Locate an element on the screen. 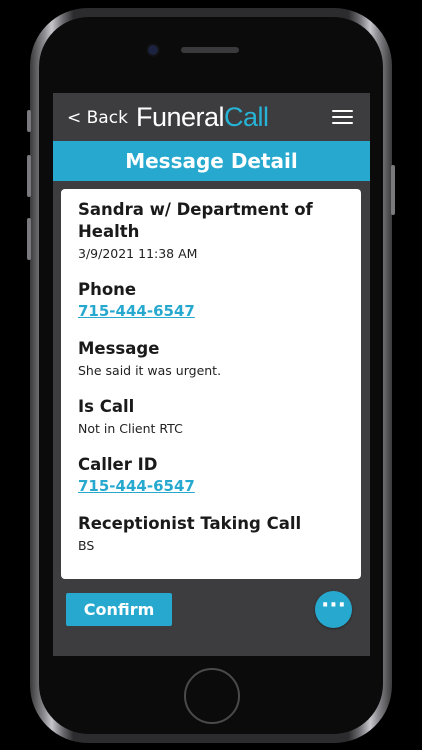  message-section: Message She said it was urgent. is located at coordinates (211, 358).